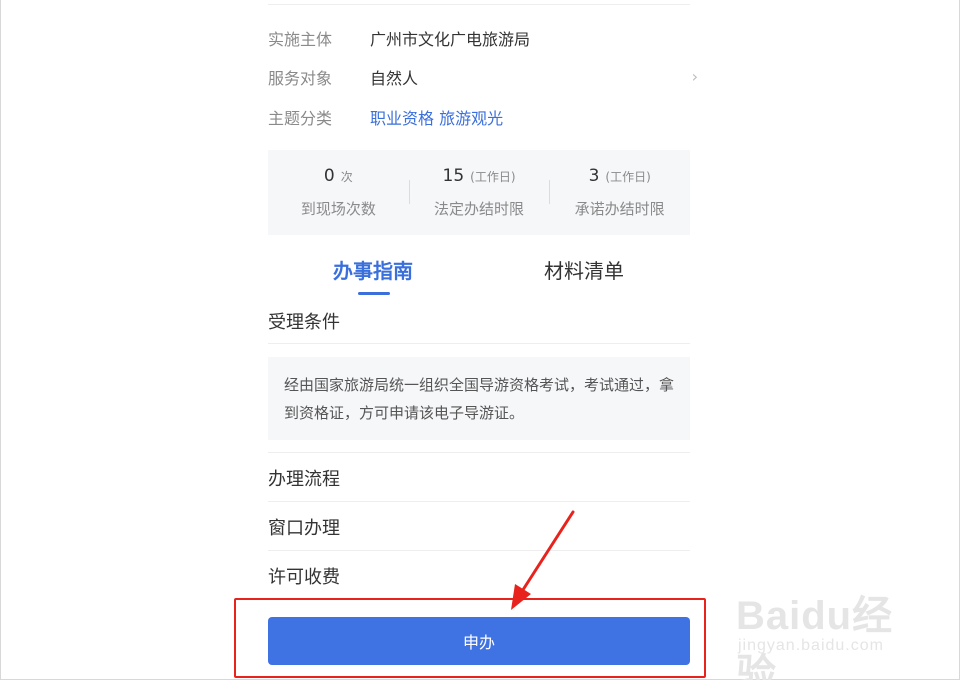 This screenshot has height=680, width=960. What do you see at coordinates (374, 293) in the screenshot?
I see `active-tab-indicator` at bounding box center [374, 293].